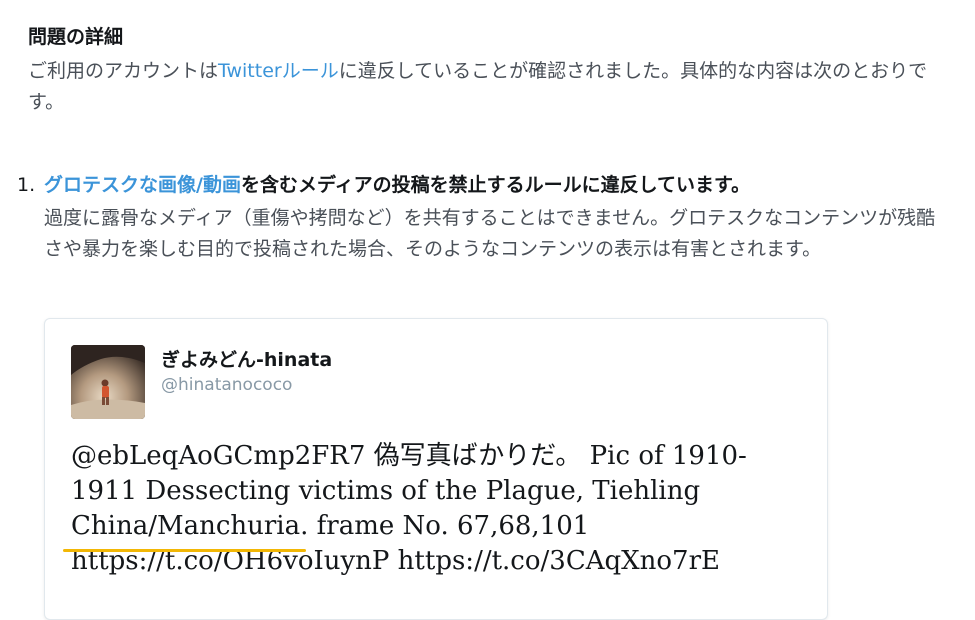  What do you see at coordinates (185, 550) in the screenshot?
I see `highlight-underline` at bounding box center [185, 550].